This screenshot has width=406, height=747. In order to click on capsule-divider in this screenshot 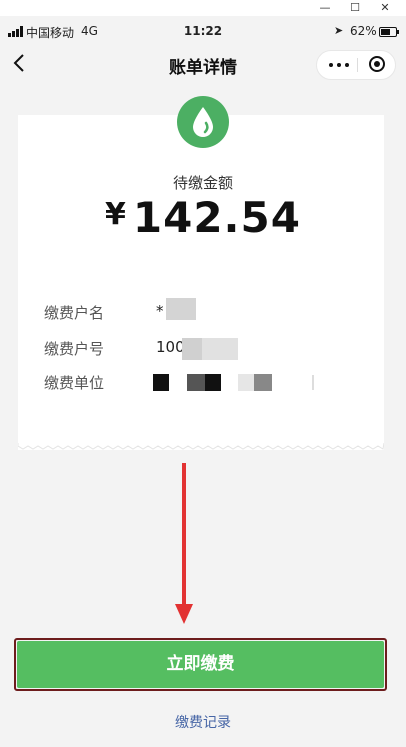, I will do `click(357, 65)`.